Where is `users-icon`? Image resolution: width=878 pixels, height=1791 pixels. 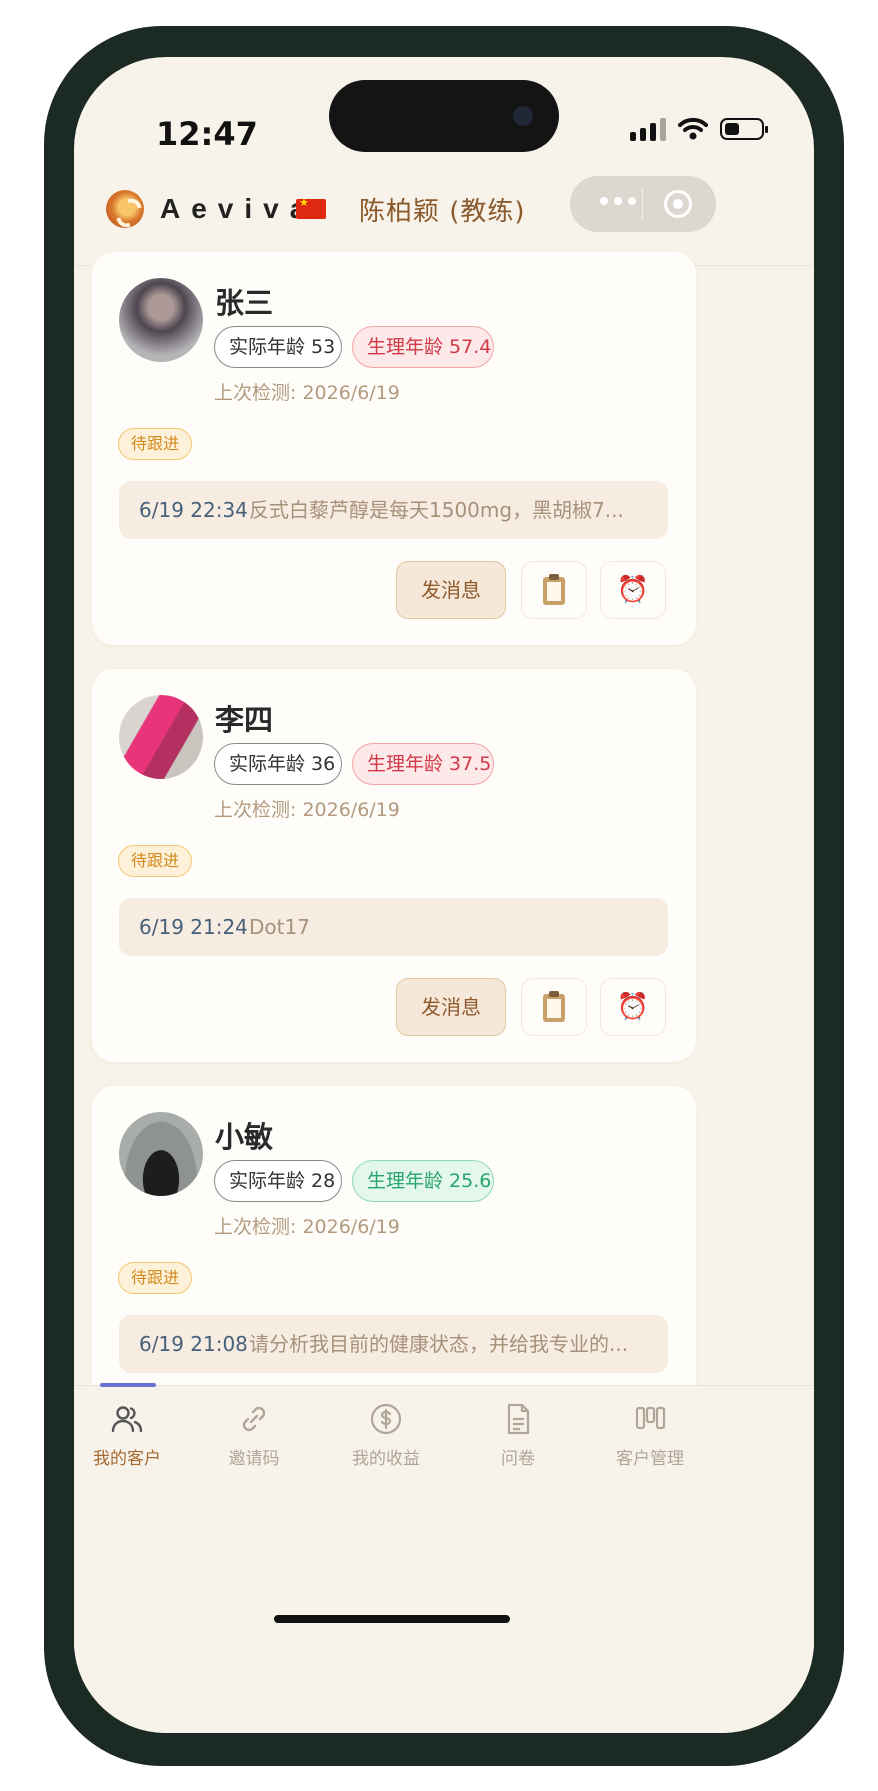 users-icon is located at coordinates (127, 1419).